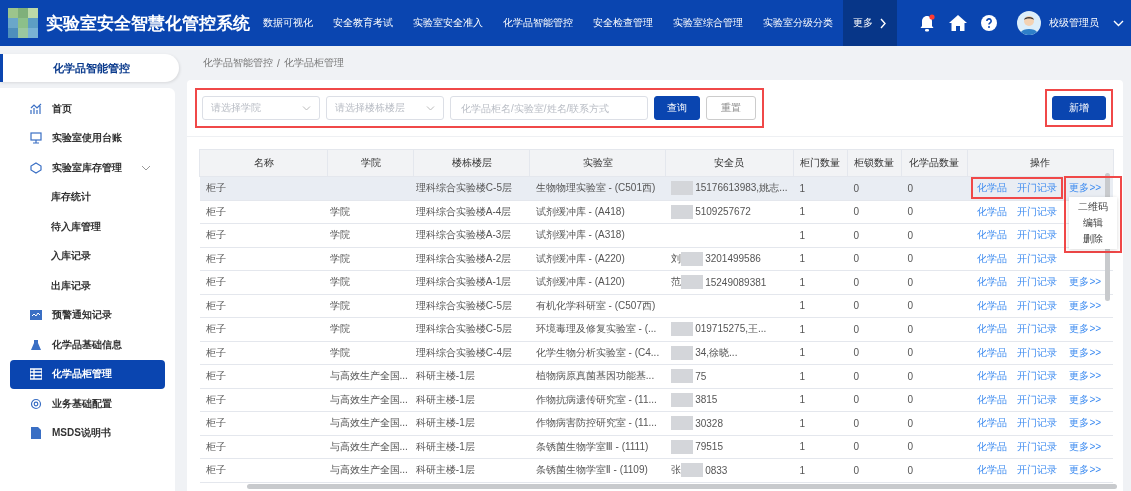 The width and height of the screenshot is (1131, 491). What do you see at coordinates (1079, 108) in the screenshot?
I see `add-button: 新增` at bounding box center [1079, 108].